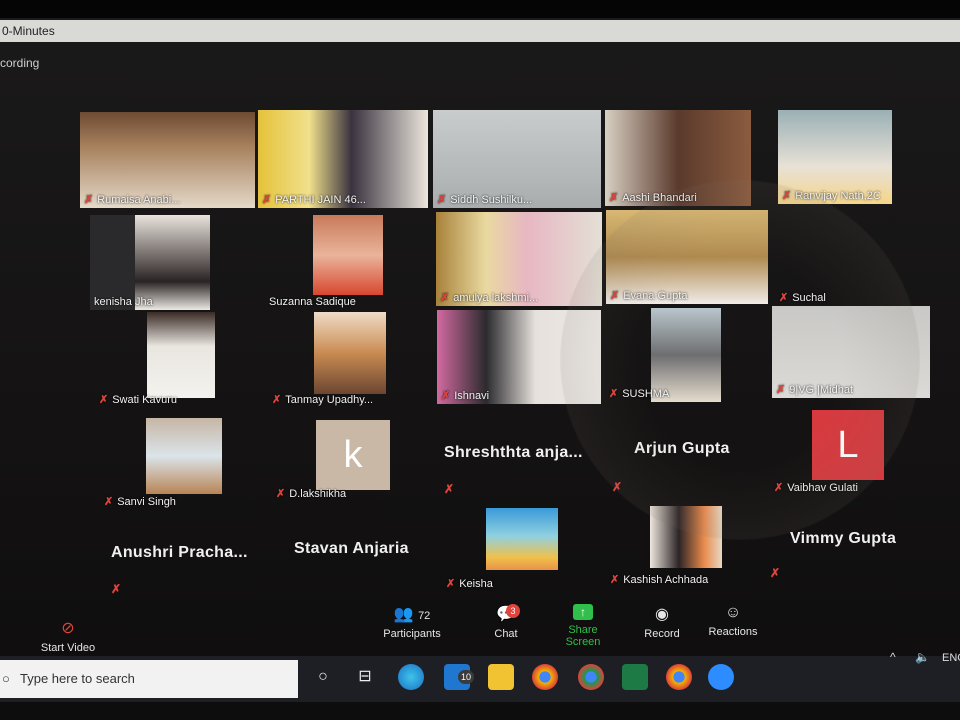  Describe the element at coordinates (835, 157) in the screenshot. I see `video-tile: ✗ Ranvijay Nath,2C` at that location.